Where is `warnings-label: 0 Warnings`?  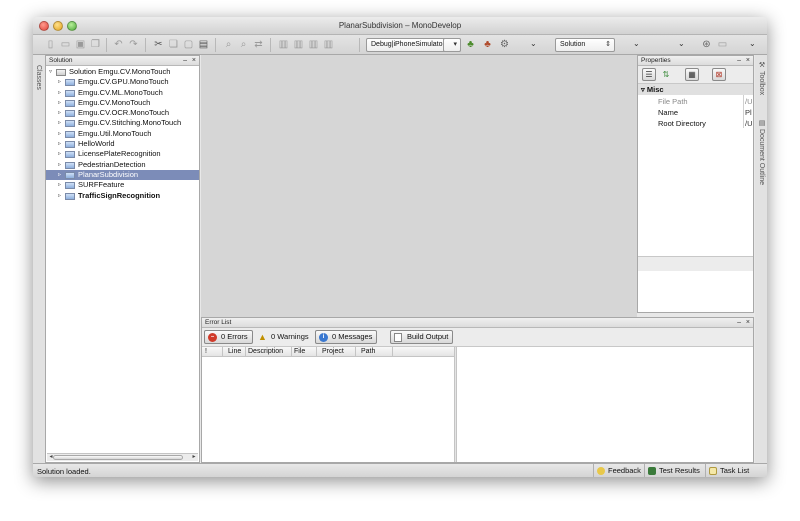 warnings-label: 0 Warnings is located at coordinates (290, 336).